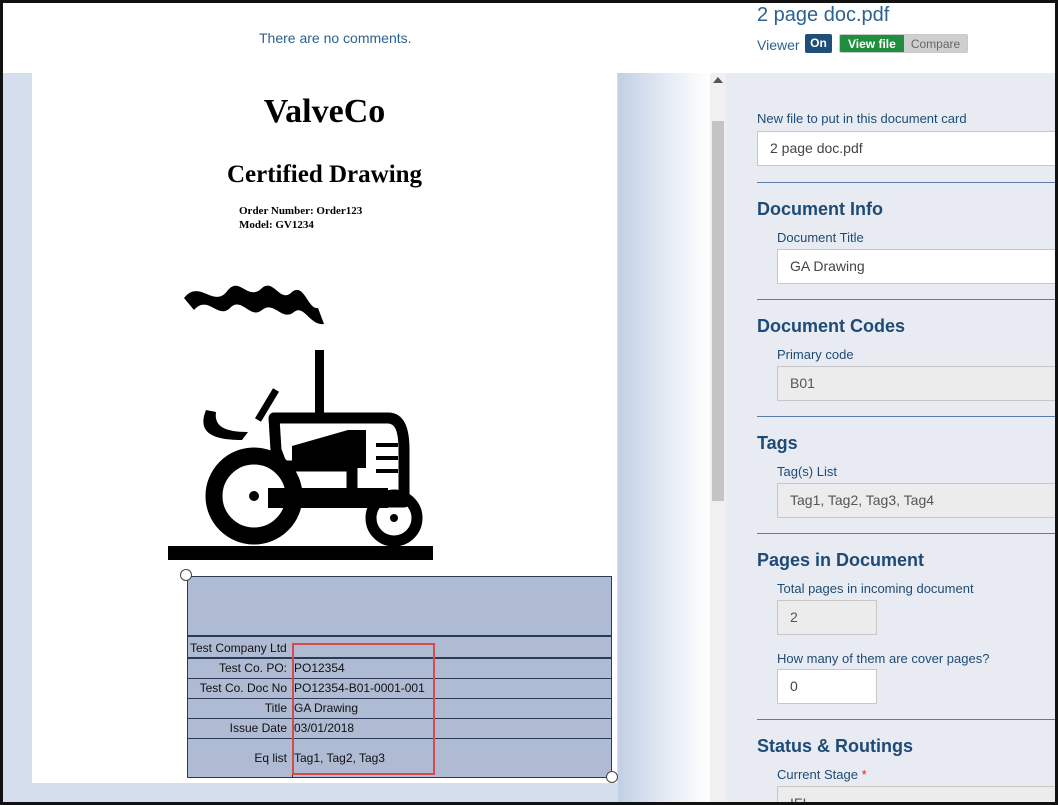 The width and height of the screenshot is (1058, 805). What do you see at coordinates (612, 777) in the screenshot?
I see `resize-handle-bottom-right` at bounding box center [612, 777].